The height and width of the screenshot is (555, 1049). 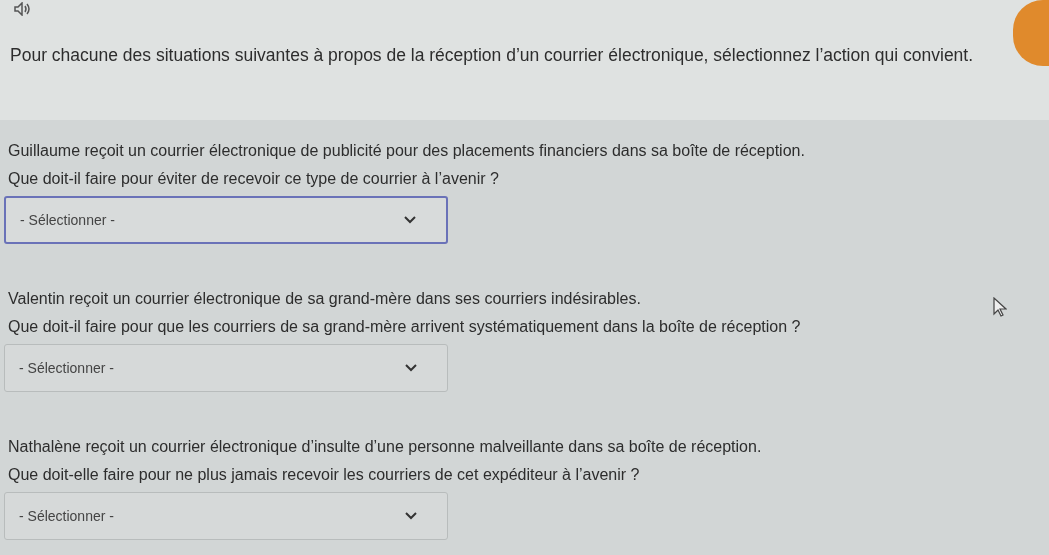 I want to click on situation-text: Guillaume reçoit un courrier électronique de publicité pour des placements financiers dans sa boîte de réception., so click(x=406, y=151).